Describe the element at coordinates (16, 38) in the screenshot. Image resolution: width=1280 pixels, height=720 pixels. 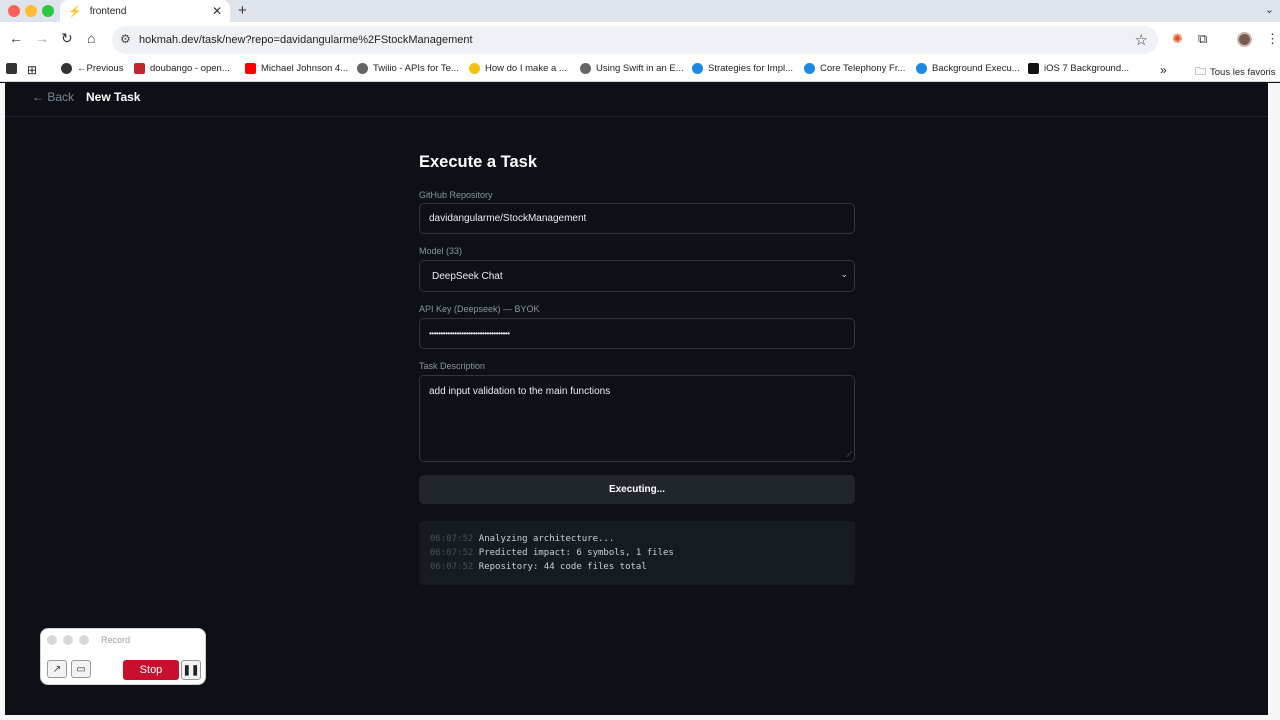
I see `back-arrow-icon: ←` at that location.